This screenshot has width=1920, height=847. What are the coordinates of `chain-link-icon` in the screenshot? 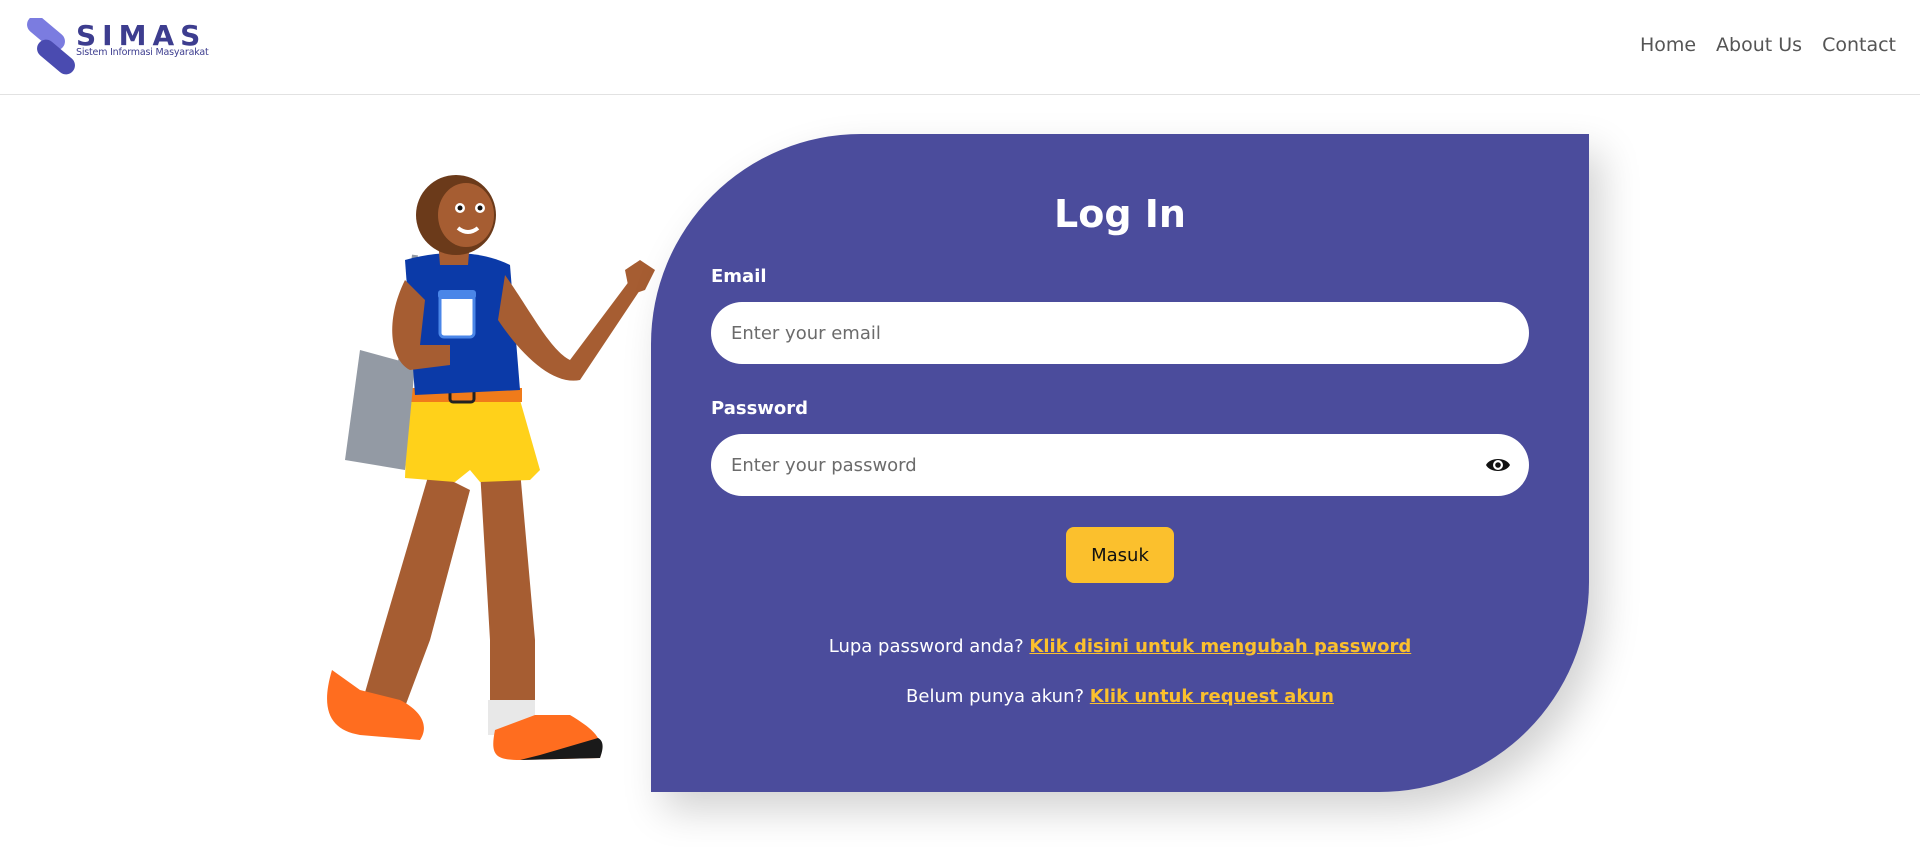 It's located at (51, 46).